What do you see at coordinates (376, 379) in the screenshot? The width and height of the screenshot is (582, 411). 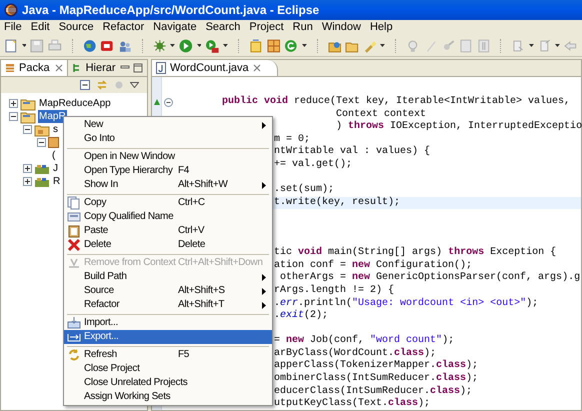 I see `code-line: ombinerClass(IntSumReducer.class);` at bounding box center [376, 379].